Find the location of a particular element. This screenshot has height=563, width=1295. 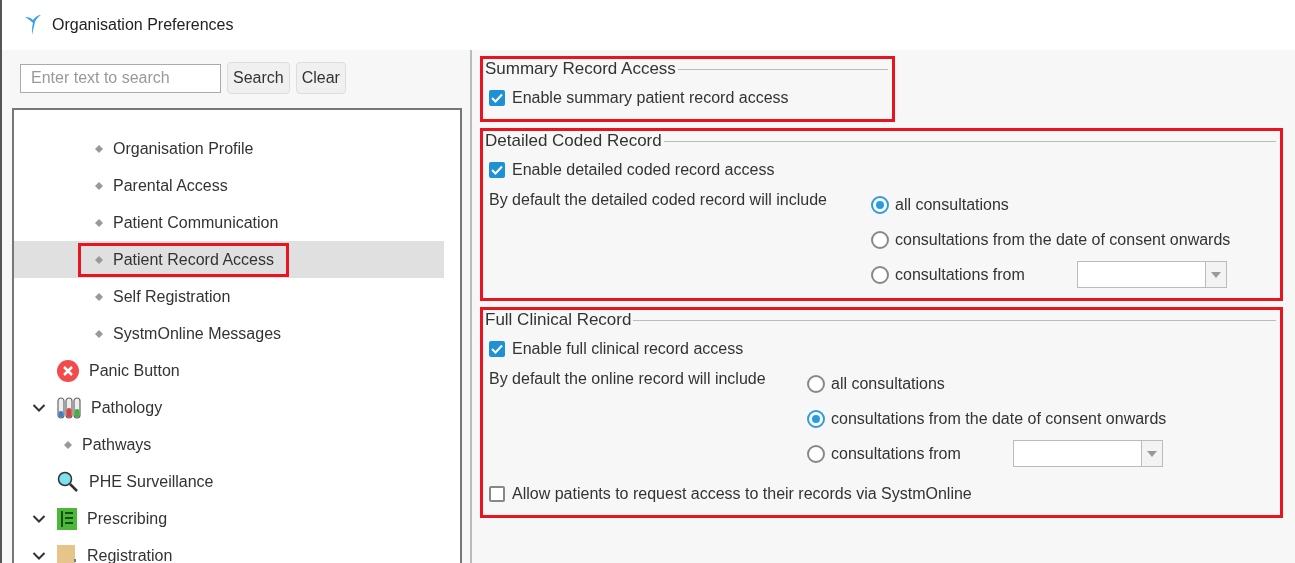

tree-item: Patient Record Access is located at coordinates (229, 259).